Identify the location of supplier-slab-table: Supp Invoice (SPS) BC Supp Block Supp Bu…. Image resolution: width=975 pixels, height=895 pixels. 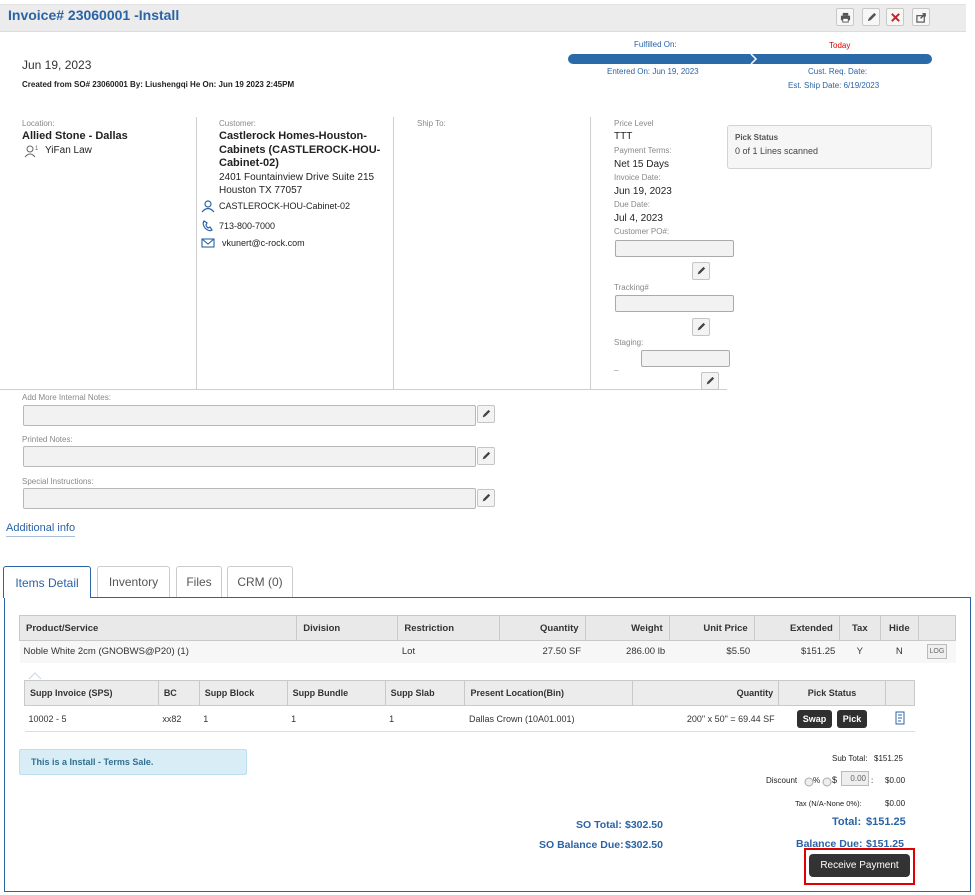
(470, 706).